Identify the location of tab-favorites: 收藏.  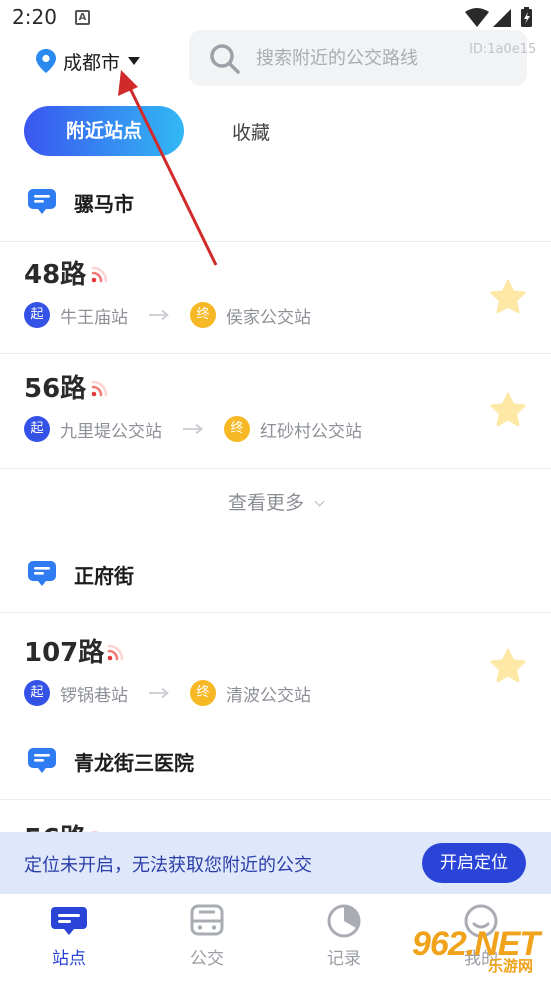
(251, 131).